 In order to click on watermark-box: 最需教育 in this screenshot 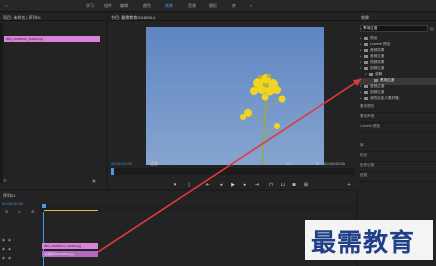, I will do `click(369, 240)`.